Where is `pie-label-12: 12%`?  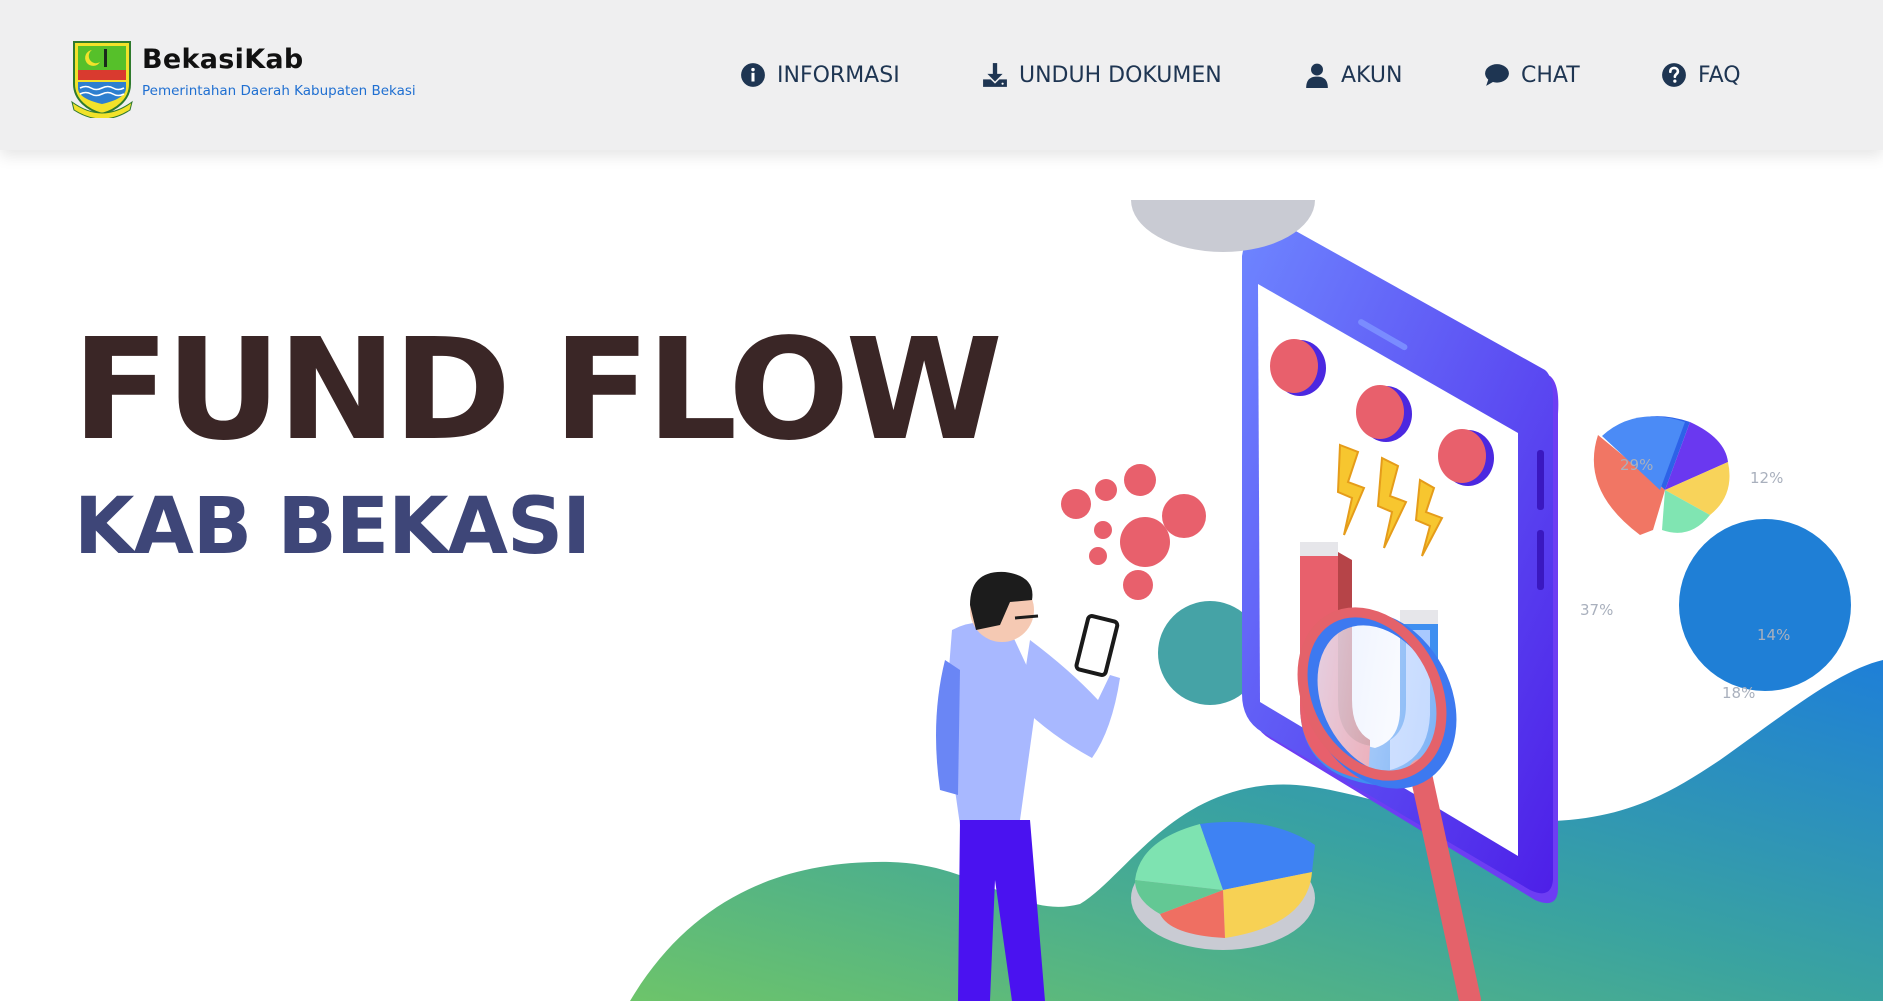
pie-label-12: 12% is located at coordinates (1766, 478).